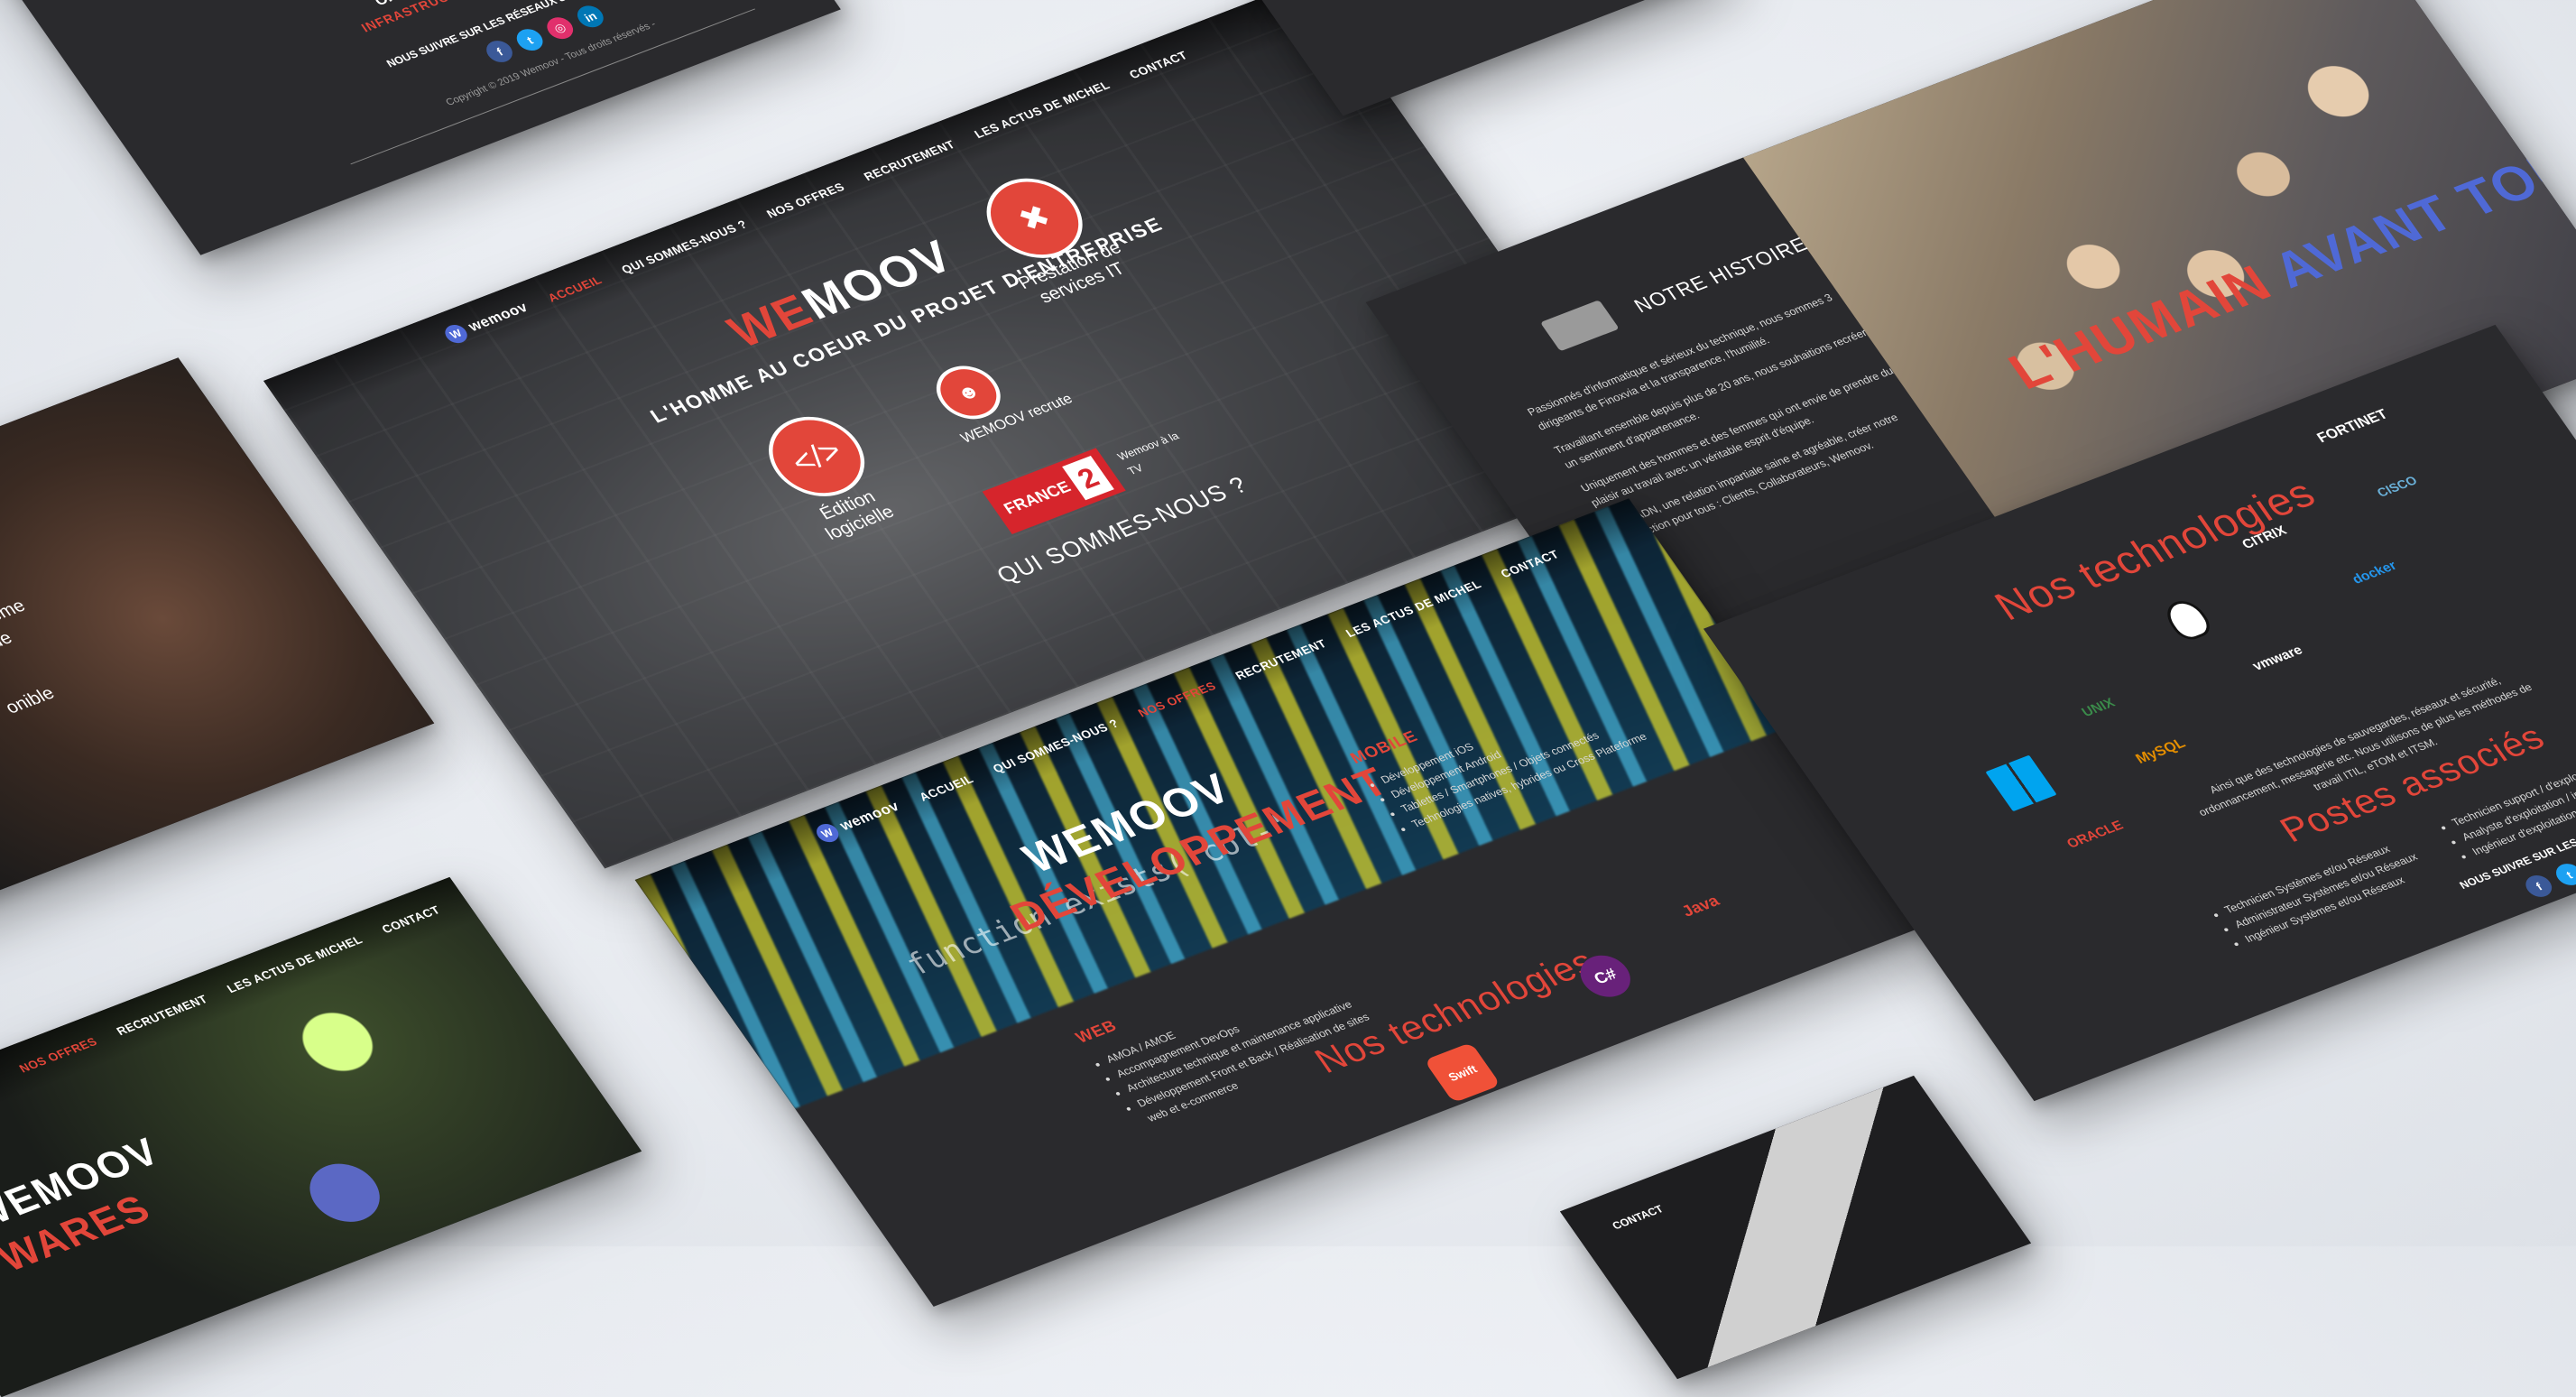 The image size is (2576, 1397). Describe the element at coordinates (2099, 707) in the screenshot. I see `unix-logo: UNIX` at that location.